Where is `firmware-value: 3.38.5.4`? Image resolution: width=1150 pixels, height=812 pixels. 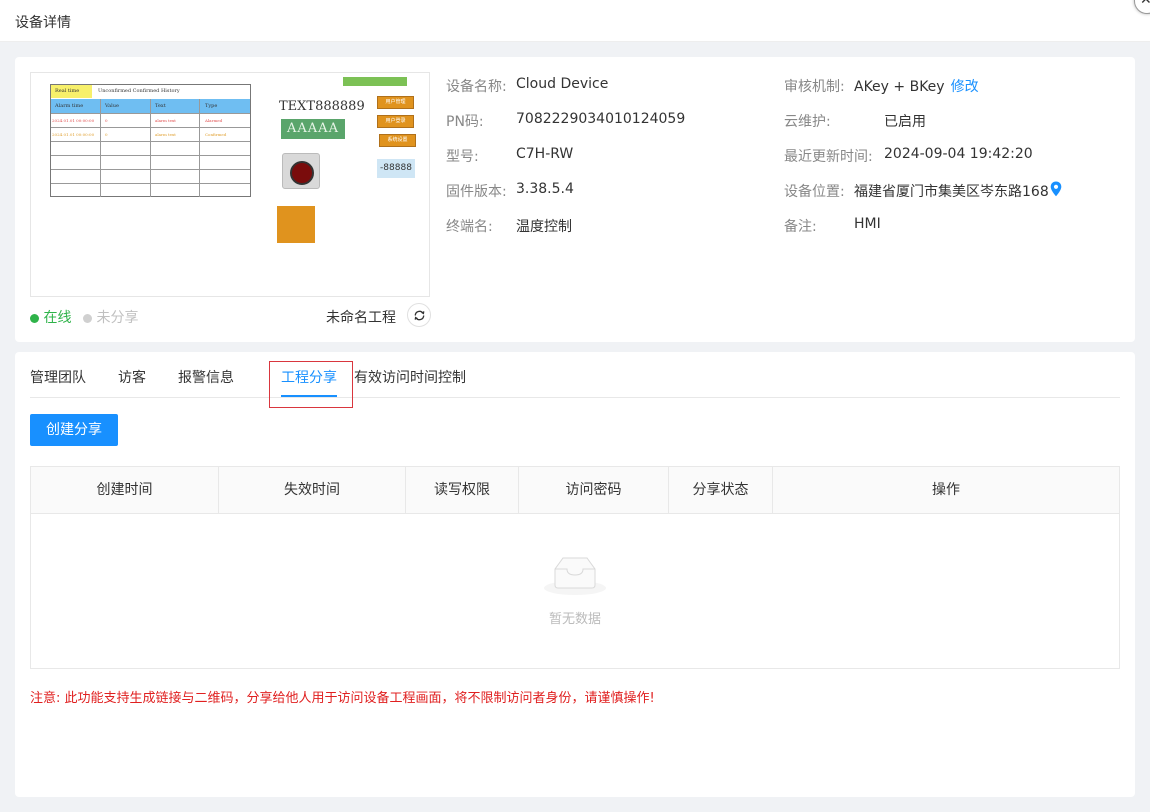
firmware-value: 3.38.5.4 is located at coordinates (545, 189).